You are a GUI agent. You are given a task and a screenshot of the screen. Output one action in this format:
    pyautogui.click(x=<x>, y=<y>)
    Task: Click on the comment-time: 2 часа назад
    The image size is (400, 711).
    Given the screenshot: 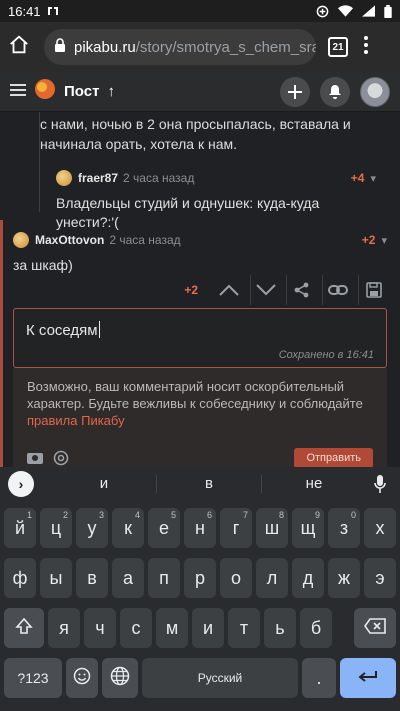 What is the action you would take?
    pyautogui.click(x=159, y=178)
    